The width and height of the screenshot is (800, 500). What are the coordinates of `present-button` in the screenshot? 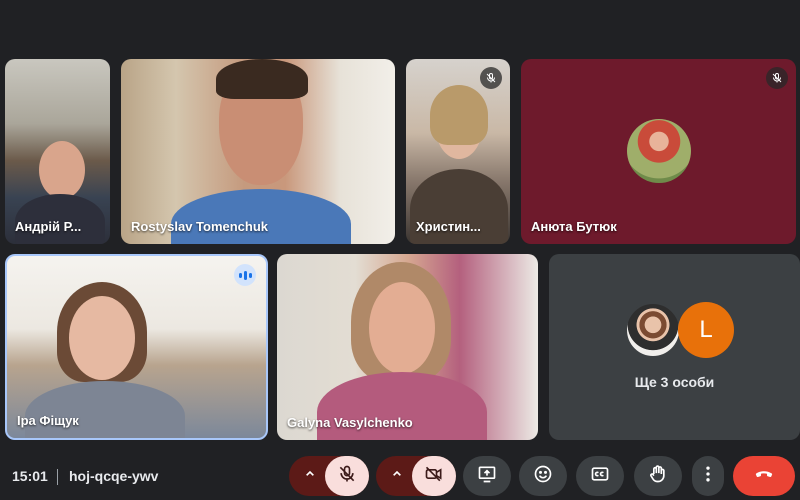 It's located at (487, 476).